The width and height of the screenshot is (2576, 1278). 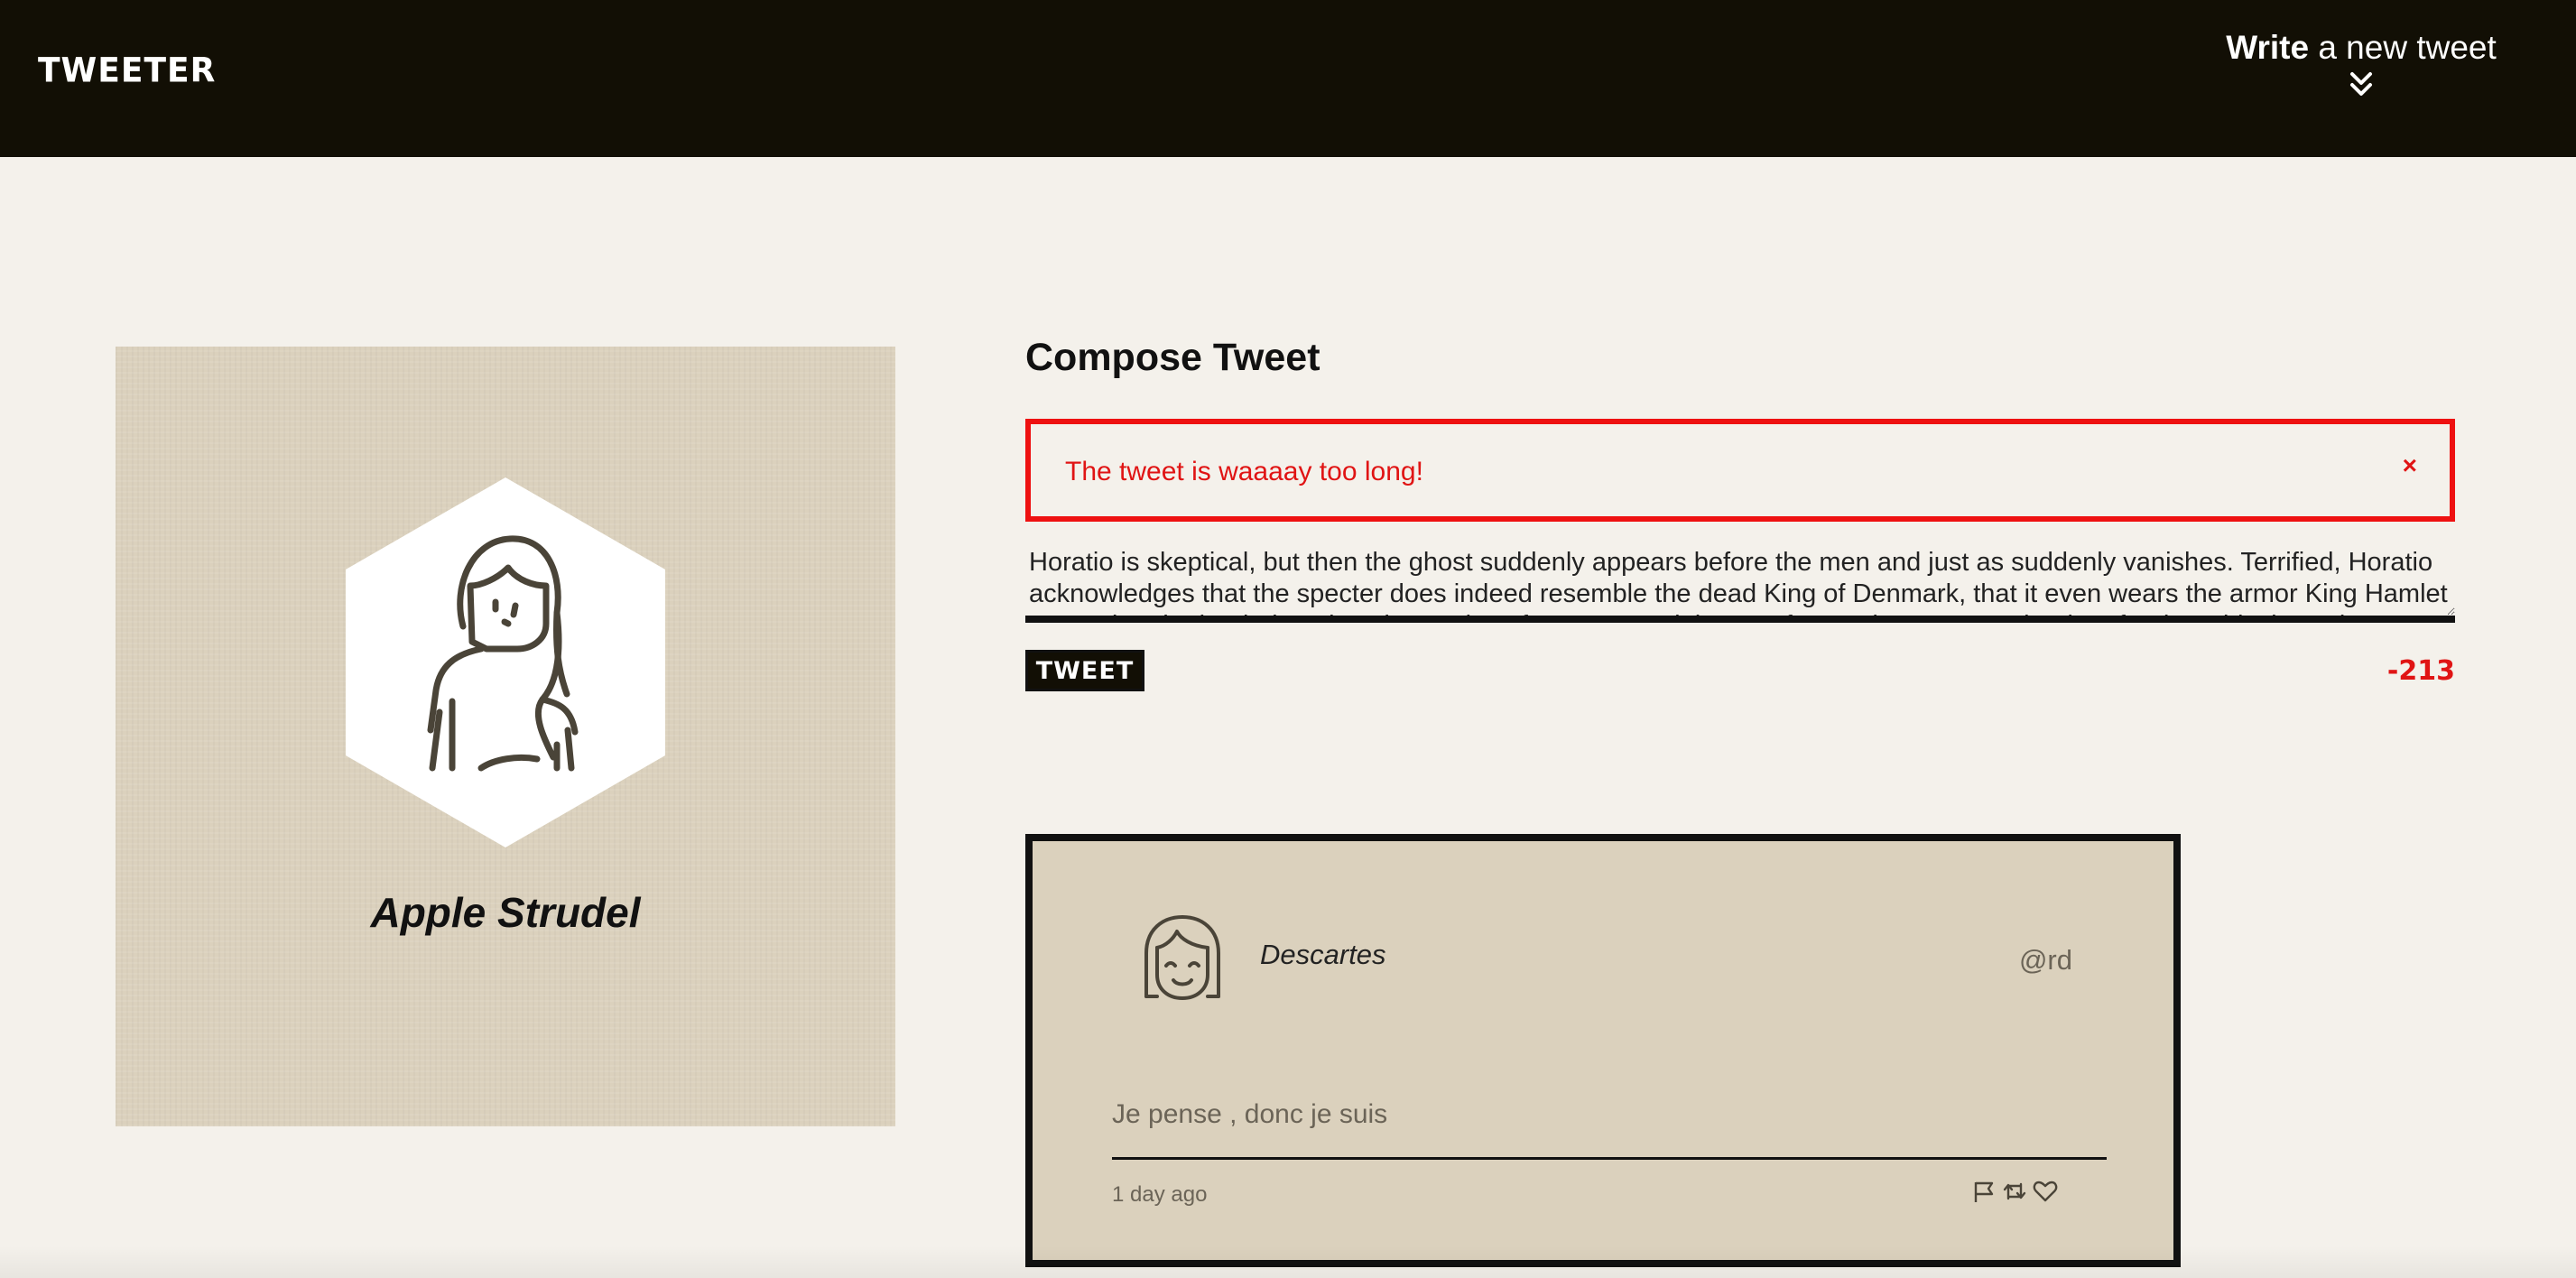 I want to click on write-label-rest: a new tweet, so click(x=2403, y=47).